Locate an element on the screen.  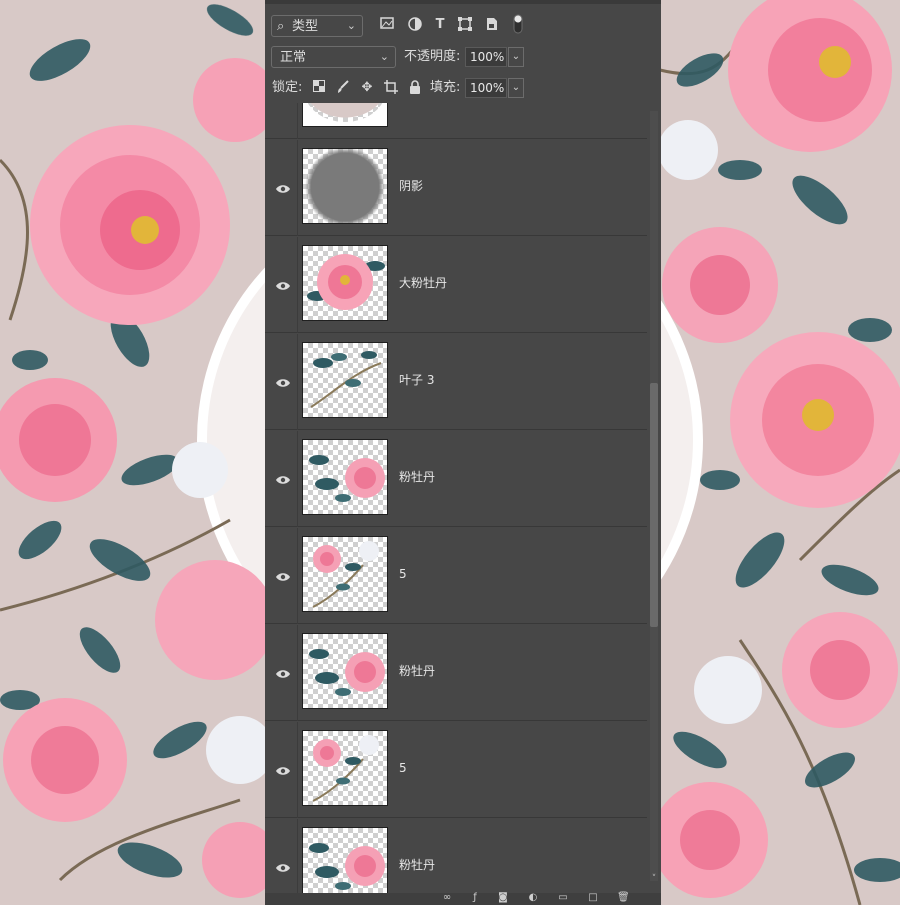
prevent-auto-nesting-icon is located at coordinates (391, 88).